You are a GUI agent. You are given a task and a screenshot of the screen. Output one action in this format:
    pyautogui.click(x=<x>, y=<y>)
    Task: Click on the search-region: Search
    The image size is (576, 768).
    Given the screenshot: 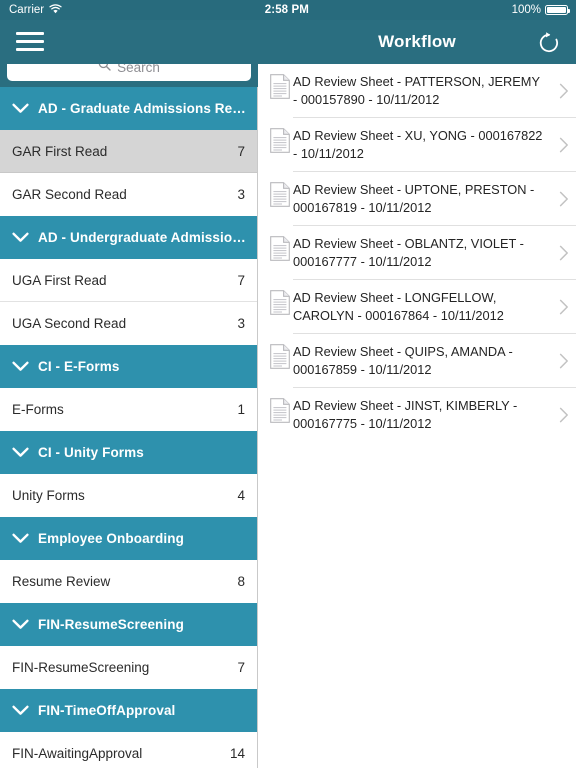 What is the action you would take?
    pyautogui.click(x=129, y=70)
    